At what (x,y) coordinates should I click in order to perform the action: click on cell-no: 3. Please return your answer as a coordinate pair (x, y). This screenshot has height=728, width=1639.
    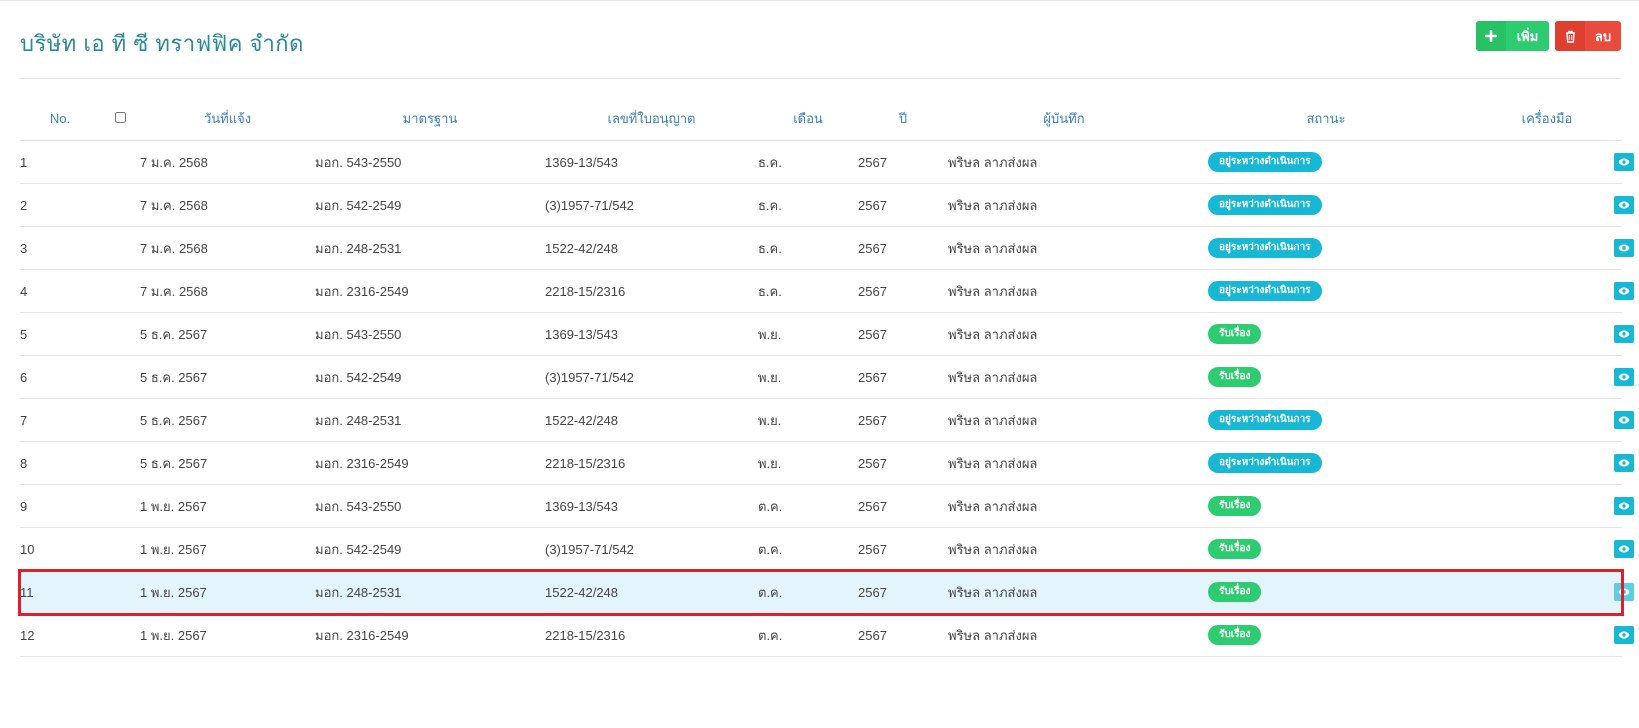
    Looking at the image, I should click on (60, 248).